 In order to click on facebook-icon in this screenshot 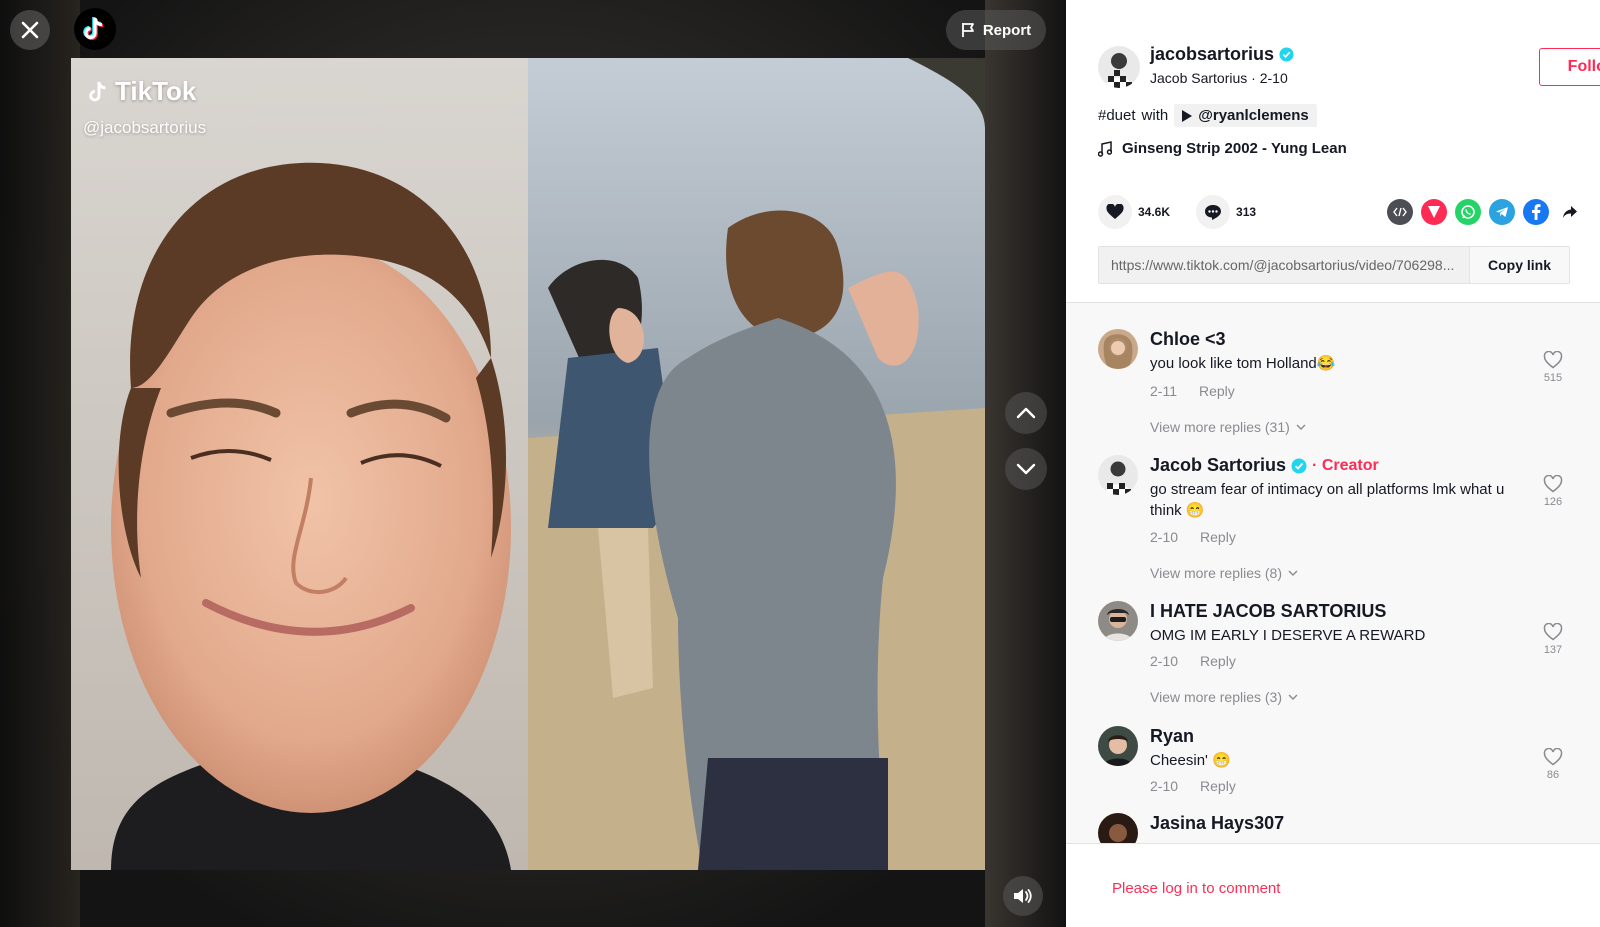, I will do `click(1536, 212)`.